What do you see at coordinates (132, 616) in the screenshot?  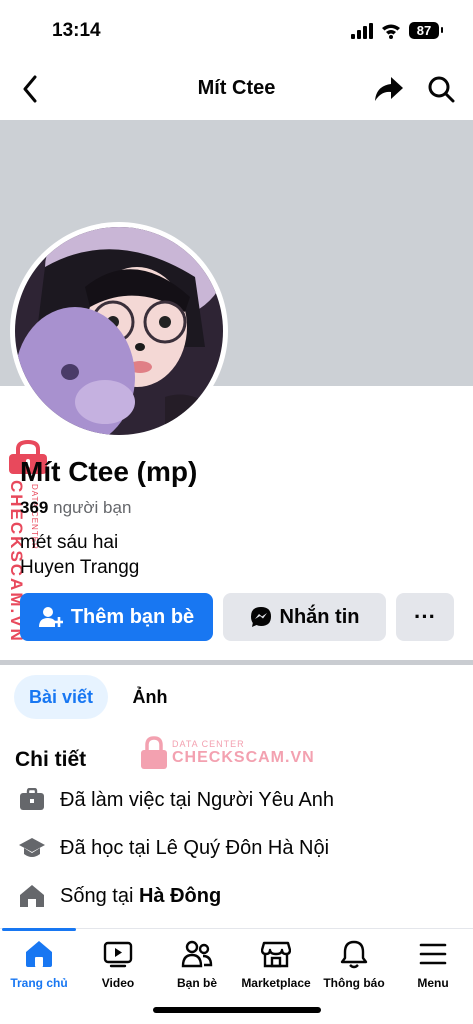 I see `add-friend-label: Thêm bạn bè` at bounding box center [132, 616].